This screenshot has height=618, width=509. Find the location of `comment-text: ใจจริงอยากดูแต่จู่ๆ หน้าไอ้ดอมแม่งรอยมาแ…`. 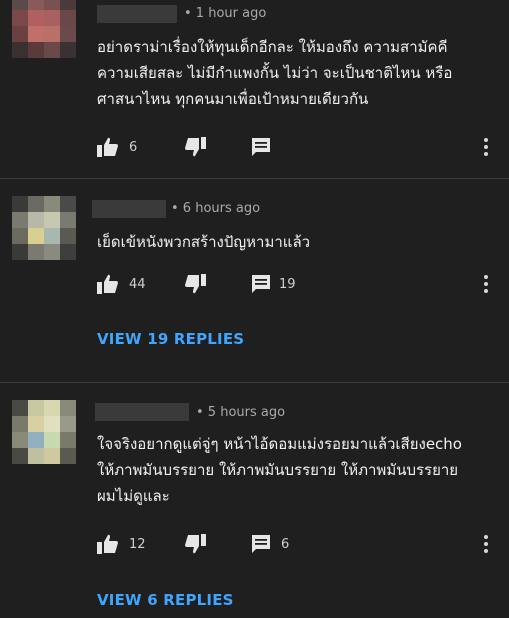

comment-text: ใจจริงอยากดูแต่จู่ๆ หน้าไอ้ดอมแม่งรอยมาแ… is located at coordinates (279, 470).